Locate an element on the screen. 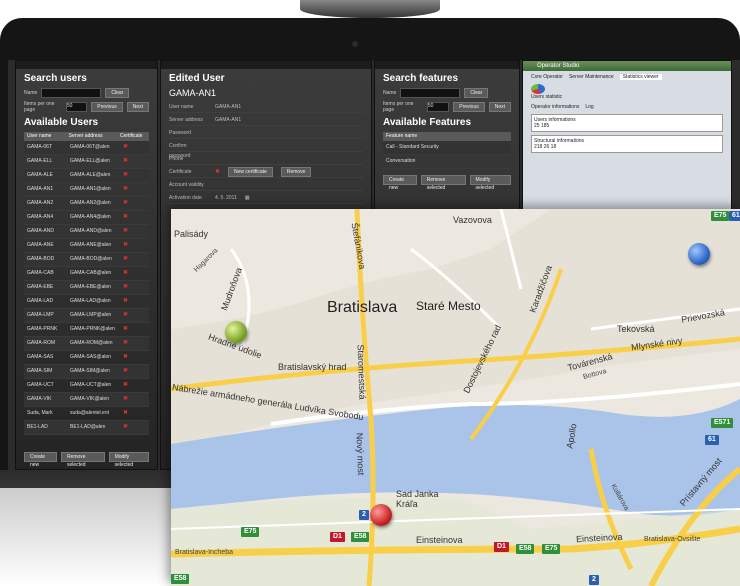 This screenshot has height=586, width=740. table-row: GAMA-AN2 GAMA-AN2@alen ✖ is located at coordinates (86, 204).